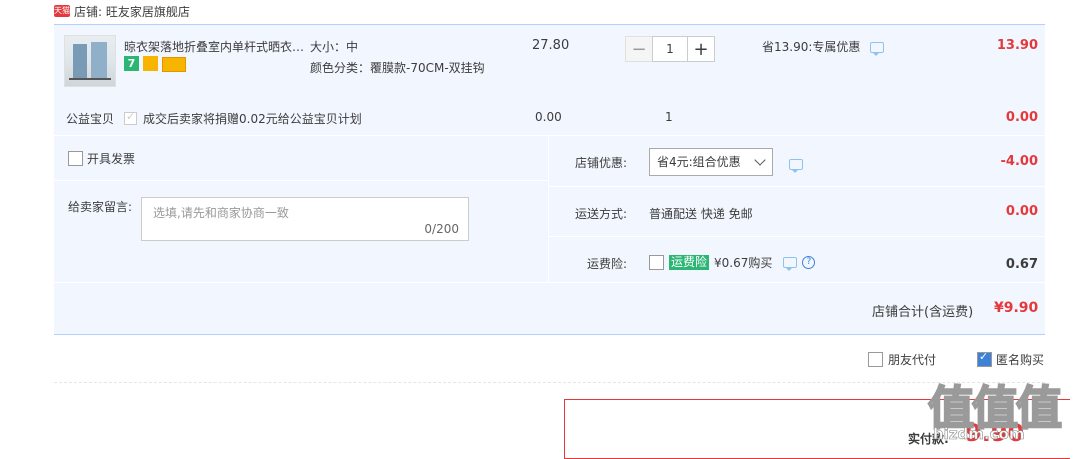 This screenshot has width=1077, height=459. Describe the element at coordinates (600, 214) in the screenshot. I see `shipping-label: 运送方式:` at that location.